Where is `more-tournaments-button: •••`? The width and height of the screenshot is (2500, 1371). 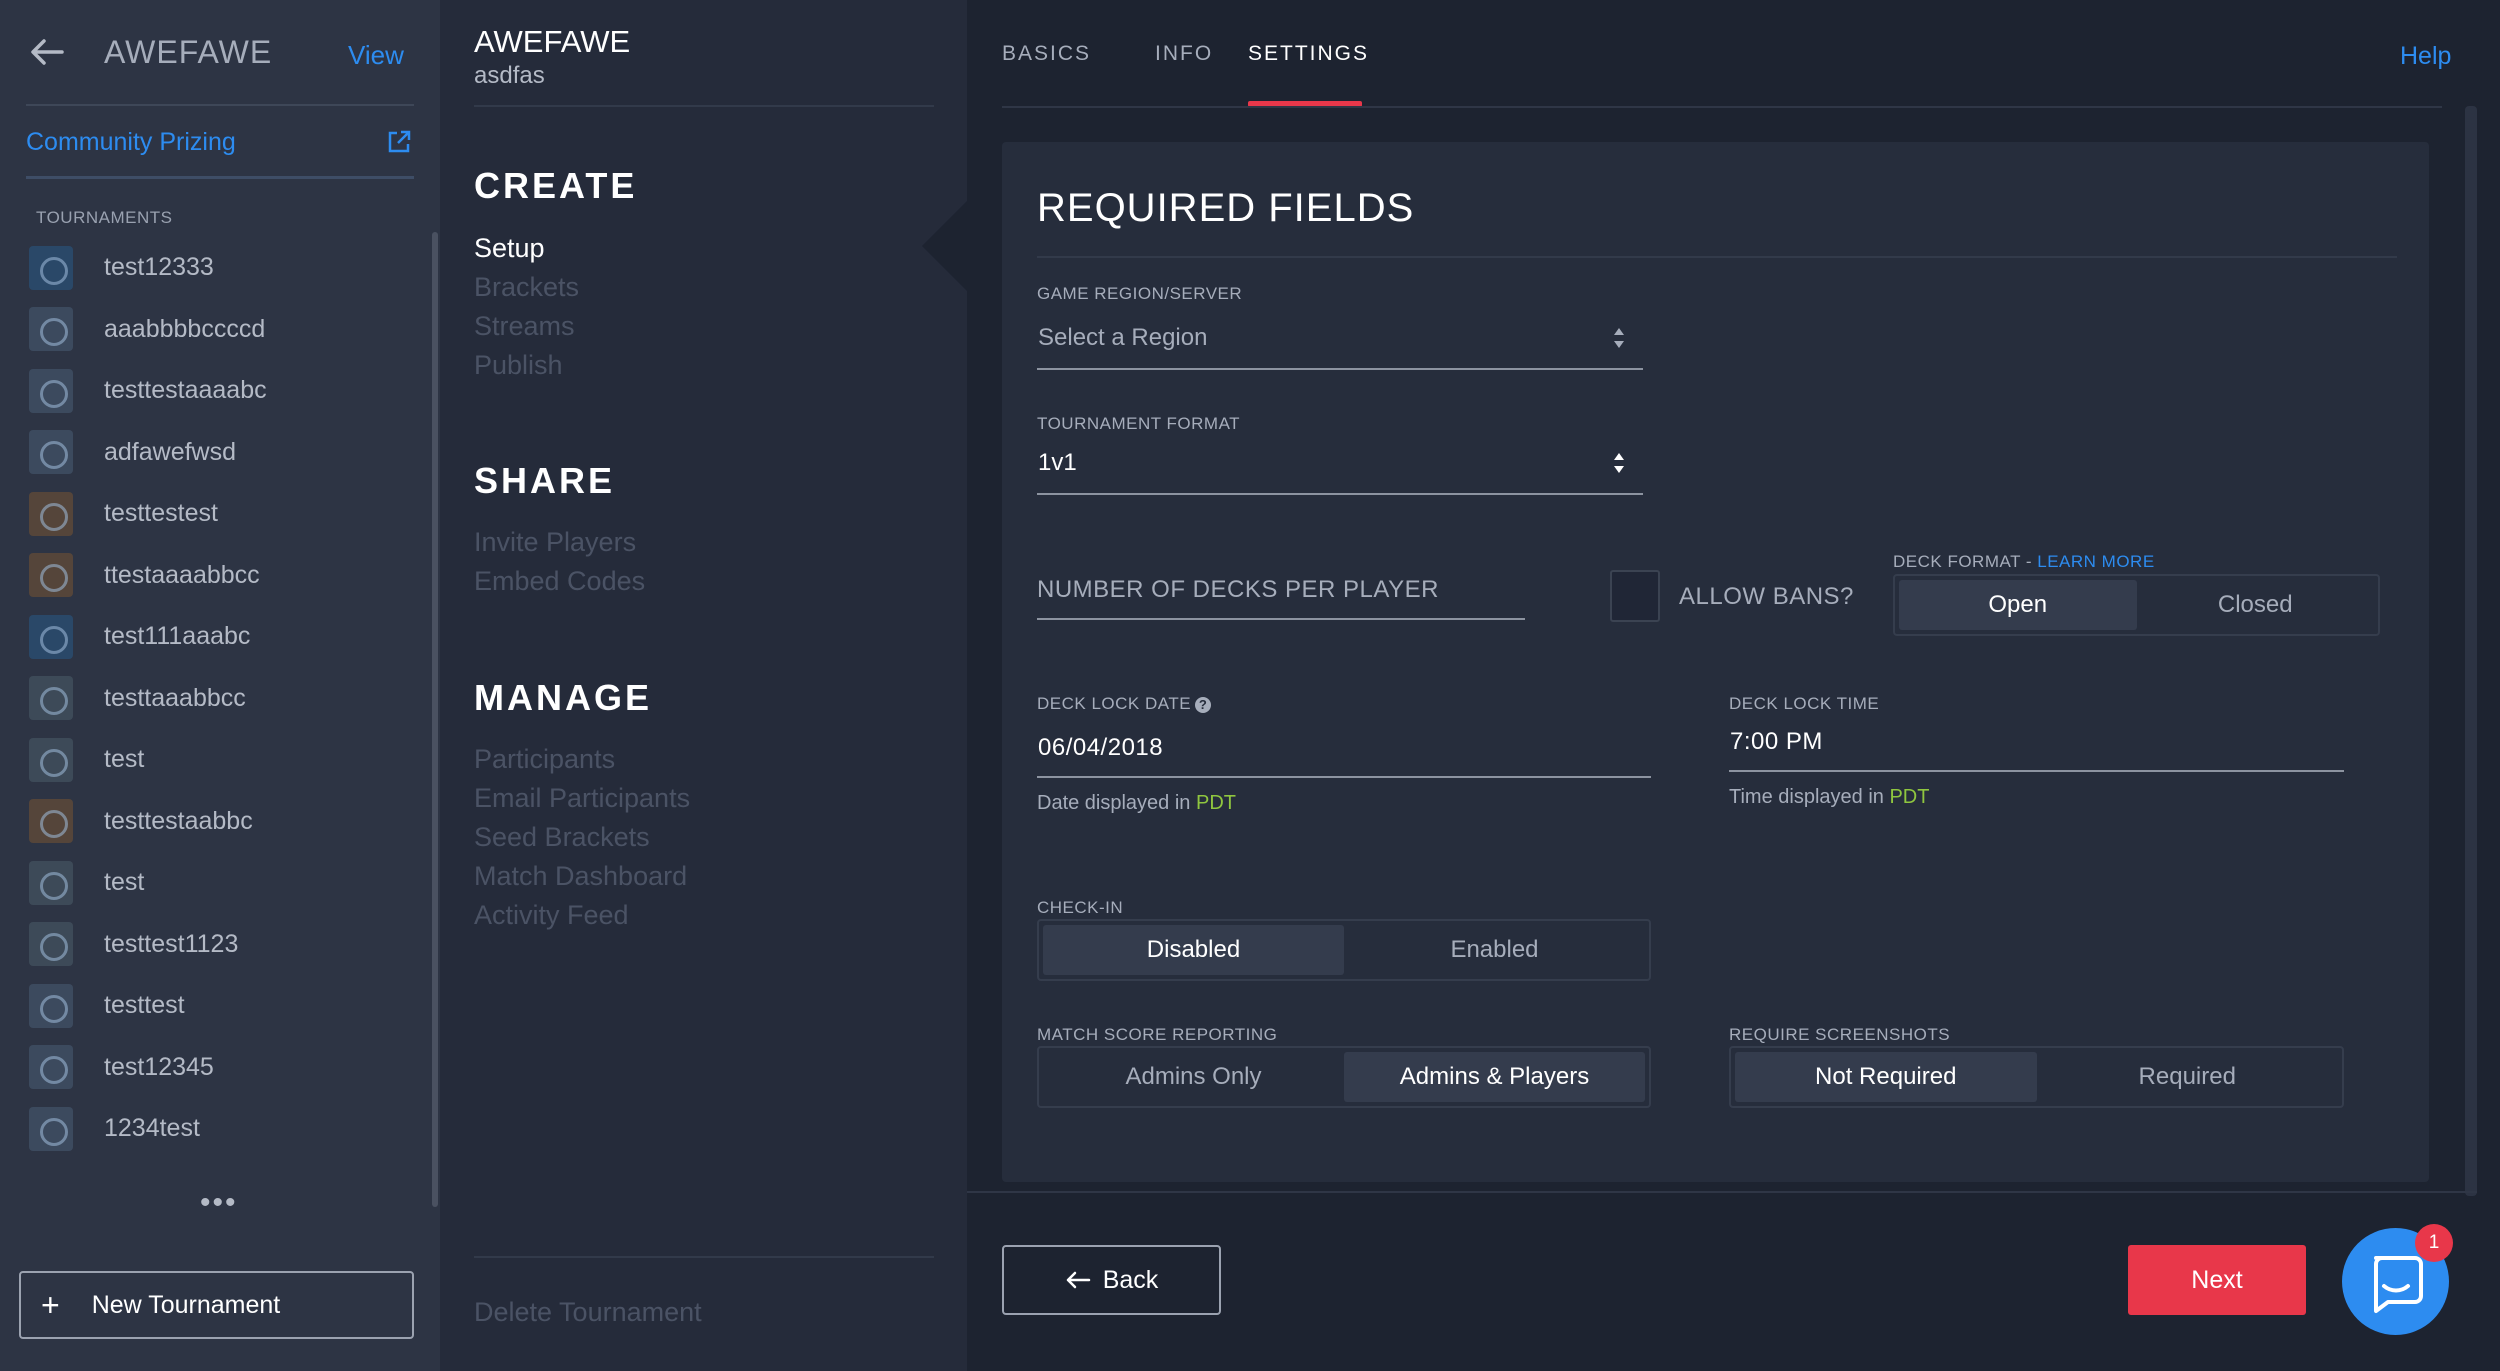 more-tournaments-button: ••• is located at coordinates (219, 1203).